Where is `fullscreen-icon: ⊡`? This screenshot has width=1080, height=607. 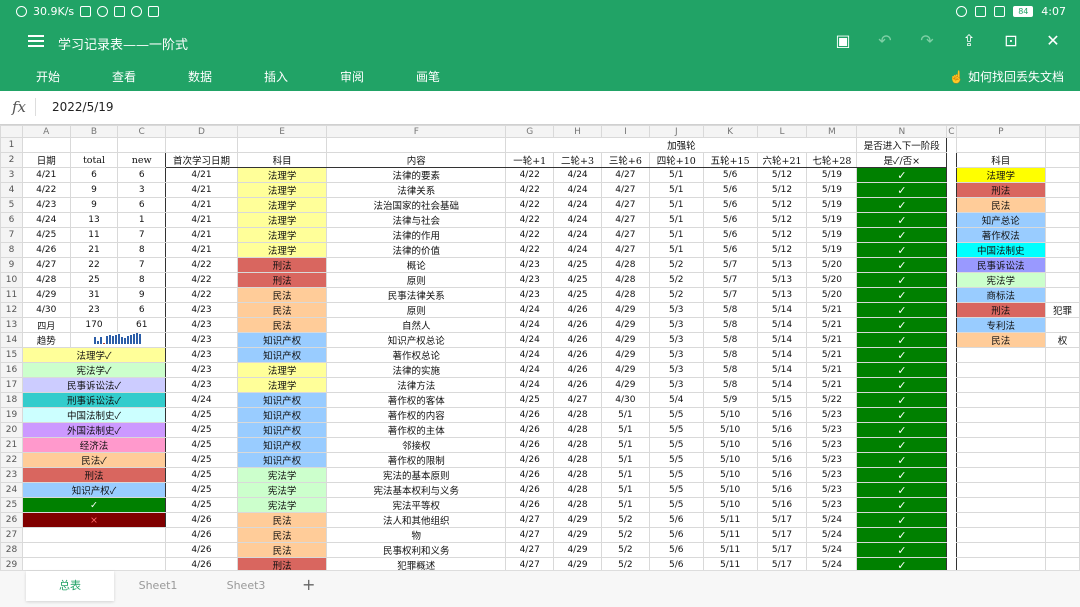
fullscreen-icon: ⊡ is located at coordinates (1011, 41).